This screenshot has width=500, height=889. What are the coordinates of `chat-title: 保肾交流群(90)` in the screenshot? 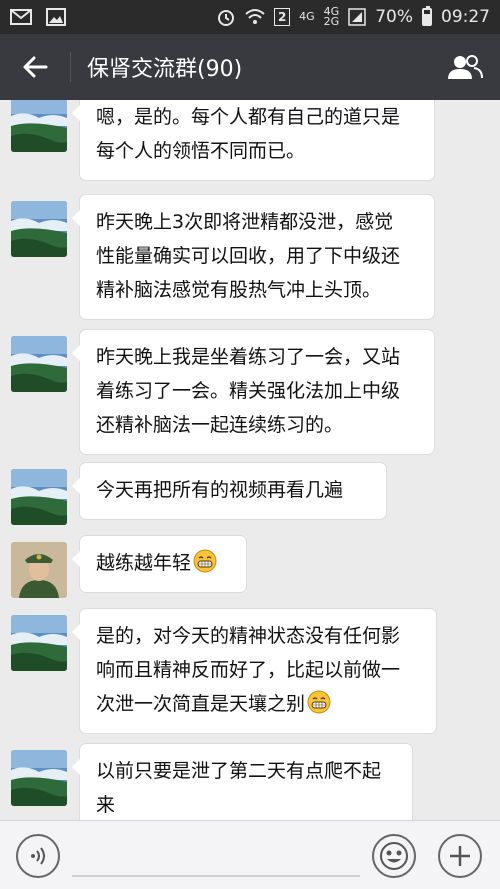 It's located at (165, 69).